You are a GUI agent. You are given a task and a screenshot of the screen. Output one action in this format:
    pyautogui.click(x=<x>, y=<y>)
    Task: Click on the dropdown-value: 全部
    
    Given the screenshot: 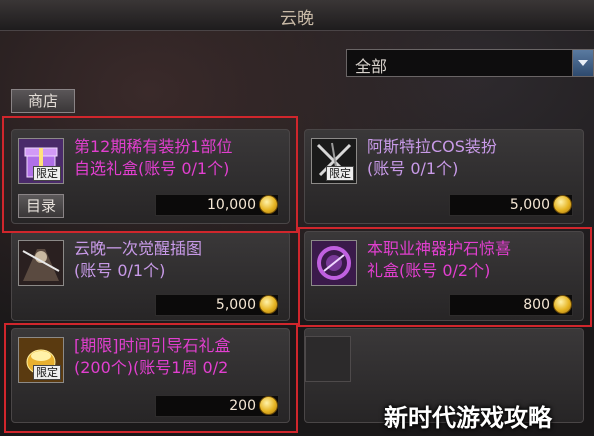 What is the action you would take?
    pyautogui.click(x=371, y=66)
    